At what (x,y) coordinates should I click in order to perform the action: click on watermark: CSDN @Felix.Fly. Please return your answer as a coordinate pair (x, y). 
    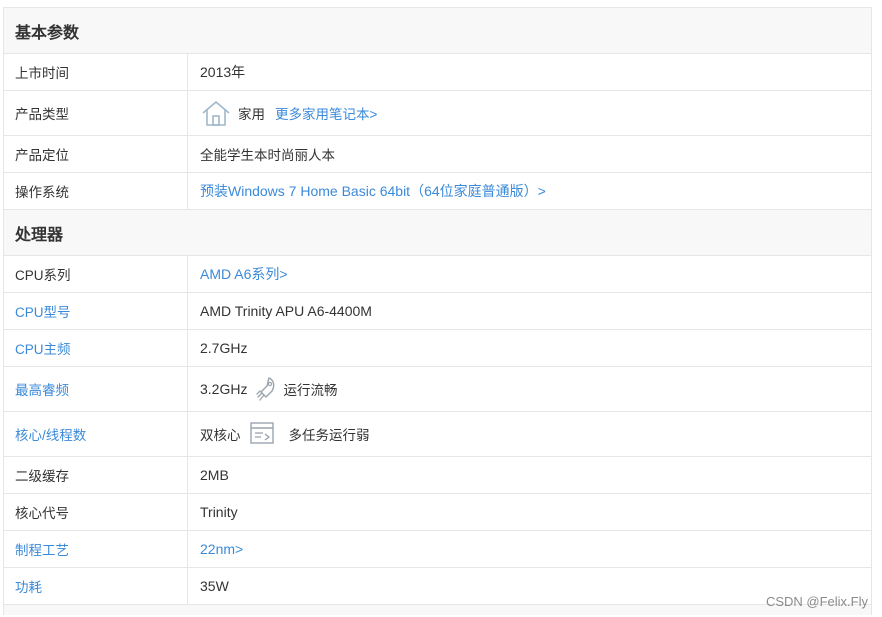
    Looking at the image, I should click on (816, 601).